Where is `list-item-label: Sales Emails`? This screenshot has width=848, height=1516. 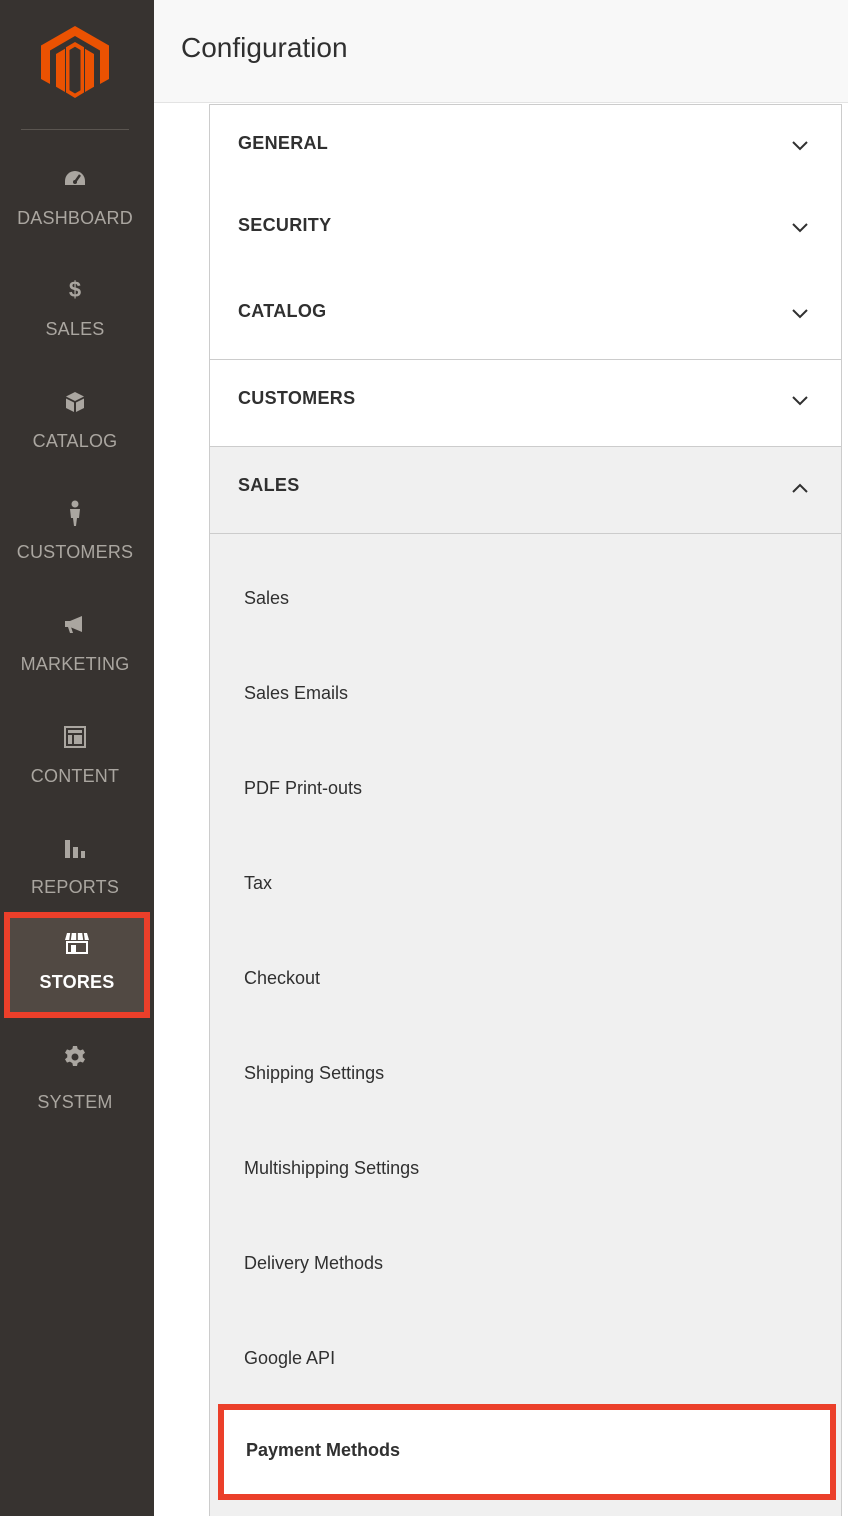 list-item-label: Sales Emails is located at coordinates (296, 693).